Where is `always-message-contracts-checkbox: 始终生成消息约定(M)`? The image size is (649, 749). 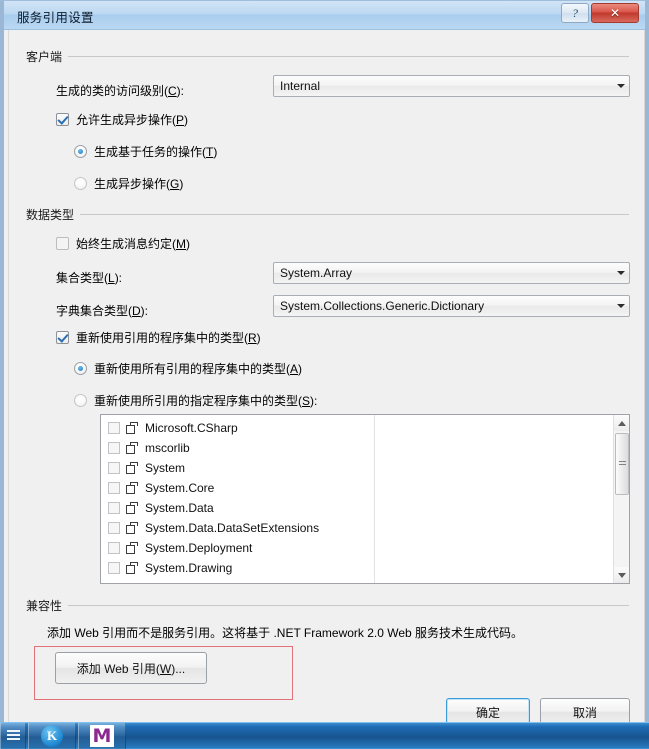
always-message-contracts-checkbox: 始终生成消息约定(M) is located at coordinates (123, 243).